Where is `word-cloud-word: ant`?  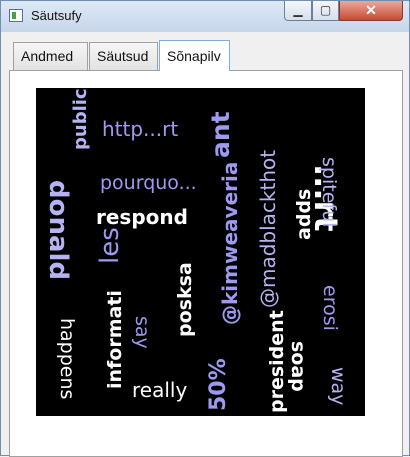
word-cloud-word: ant is located at coordinates (220, 134).